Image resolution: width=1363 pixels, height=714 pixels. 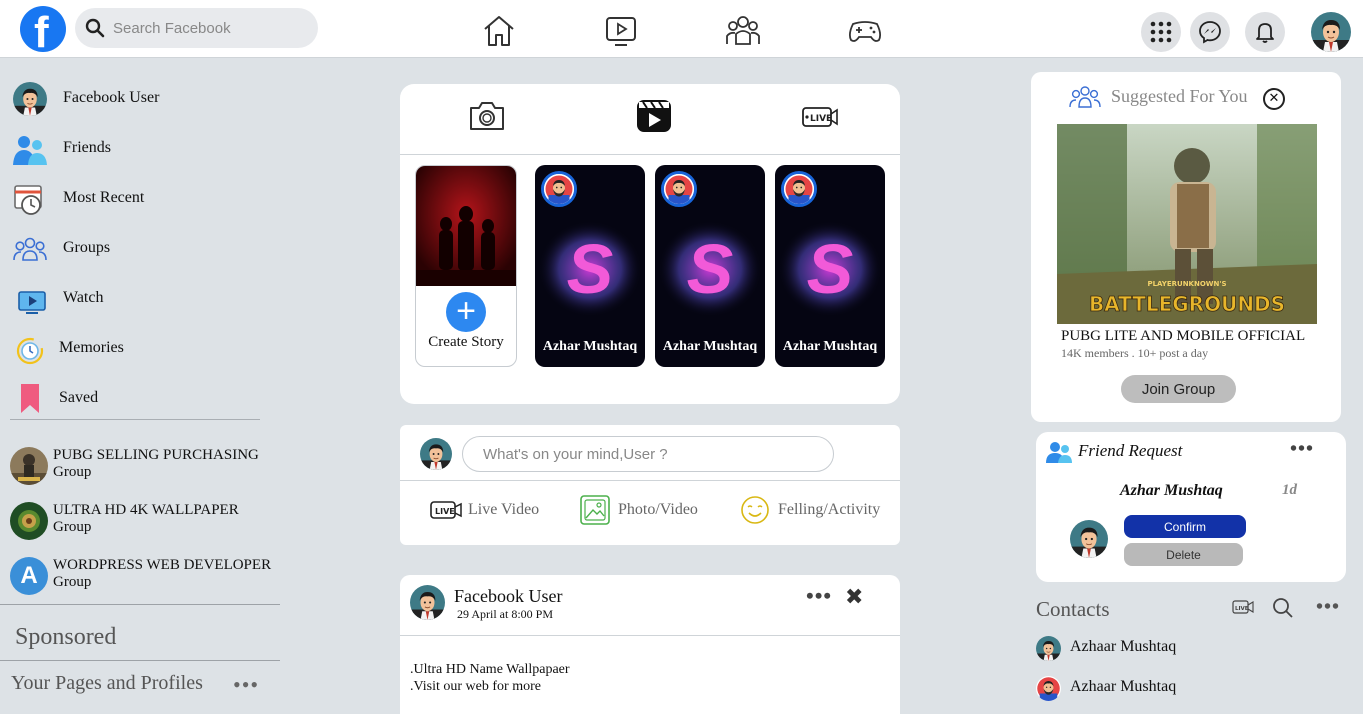 What do you see at coordinates (145, 577) in the screenshot?
I see `sidebar-group-item: A WORDPRESS WEB DEVELOPER Group` at bounding box center [145, 577].